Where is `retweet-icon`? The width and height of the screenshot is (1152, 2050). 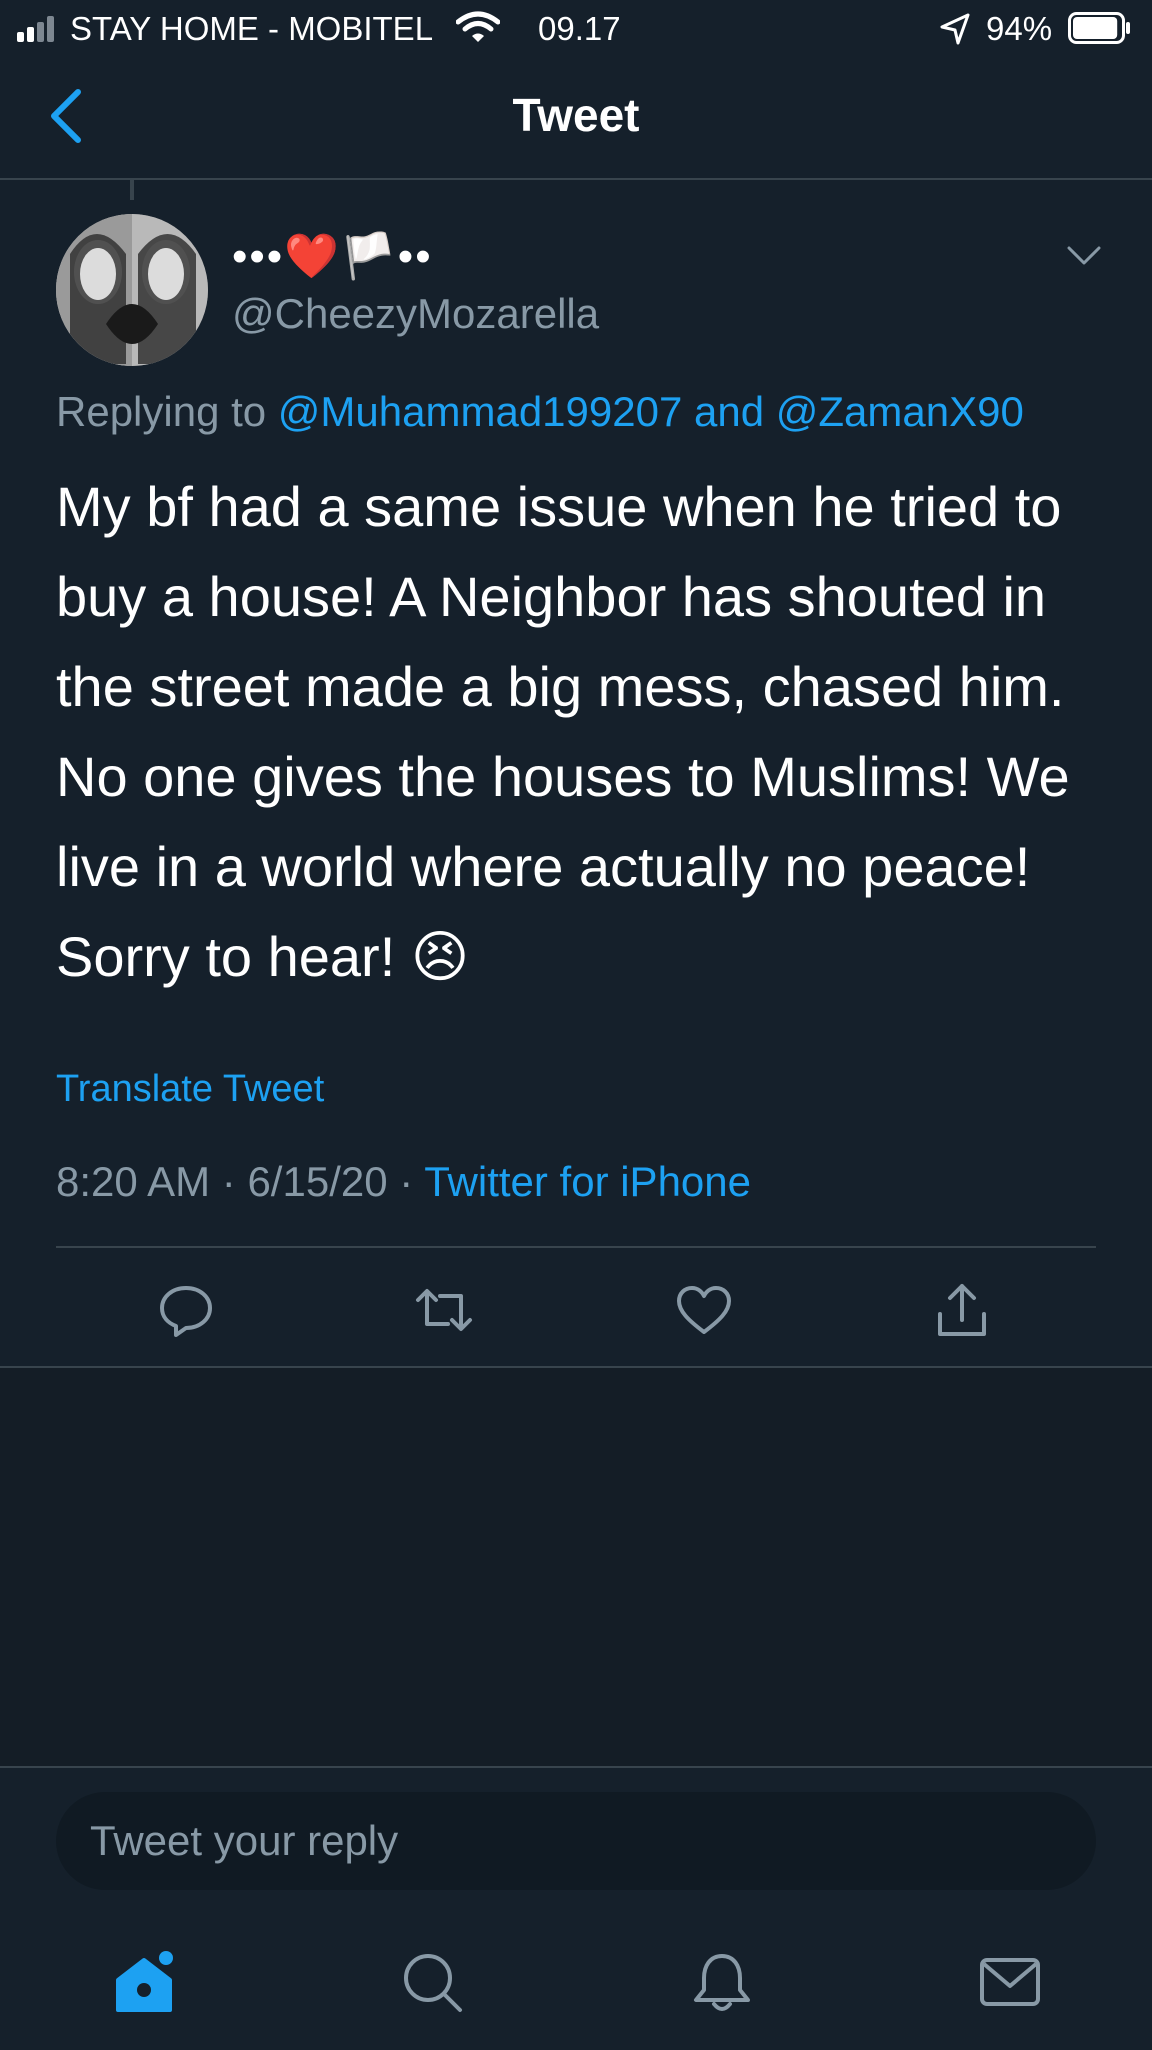 retweet-icon is located at coordinates (444, 1310).